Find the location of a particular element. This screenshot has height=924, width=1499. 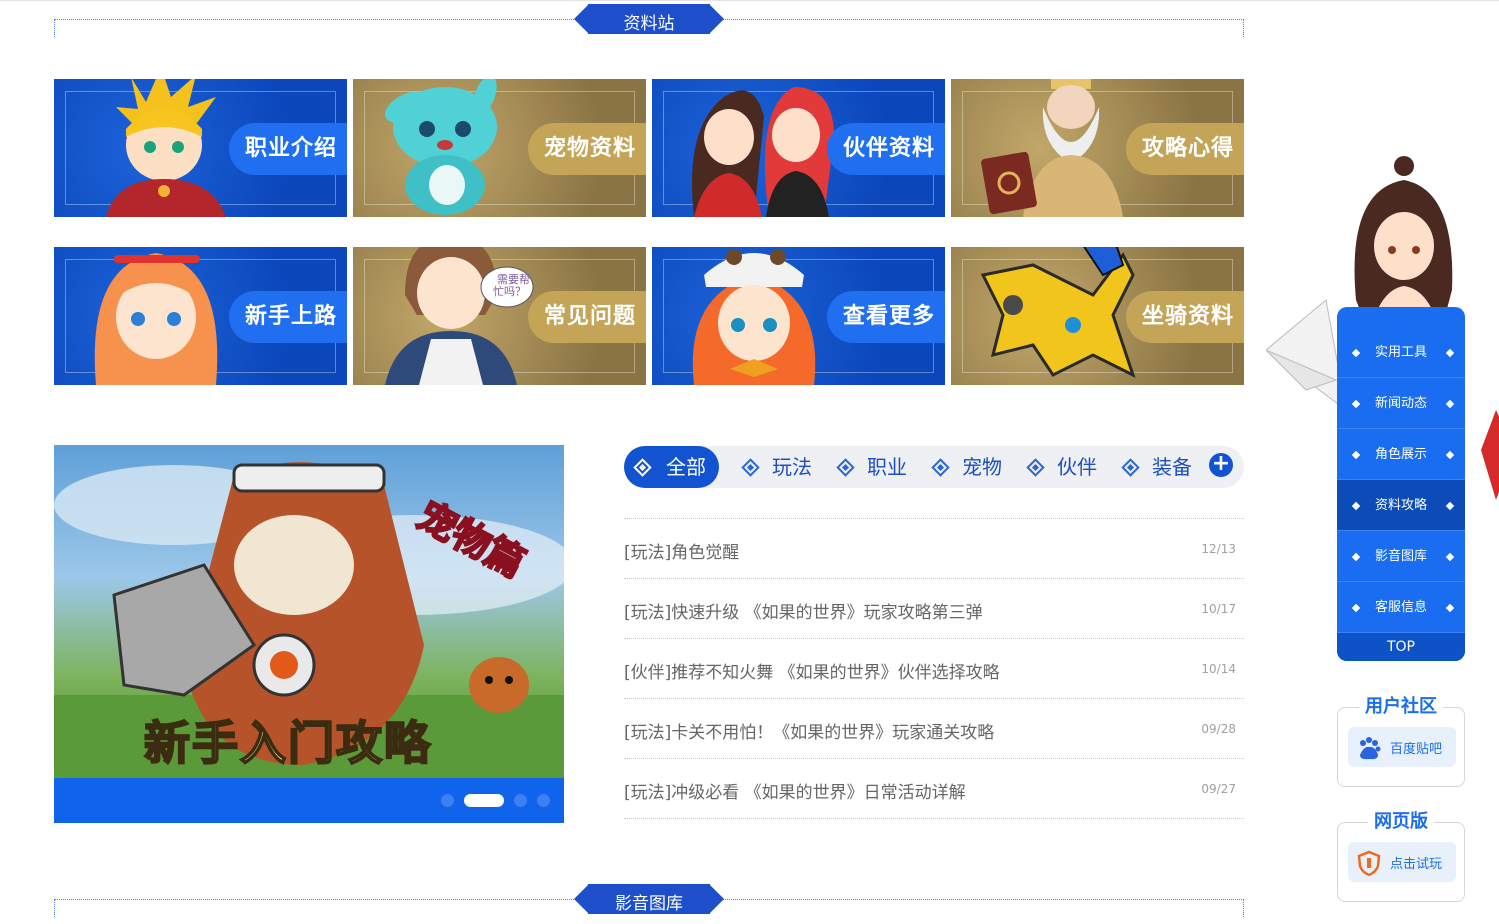

news-item: [玩法]卡关不用怕！《如果的世界》玩家通关攻略 09/28 is located at coordinates (934, 729).